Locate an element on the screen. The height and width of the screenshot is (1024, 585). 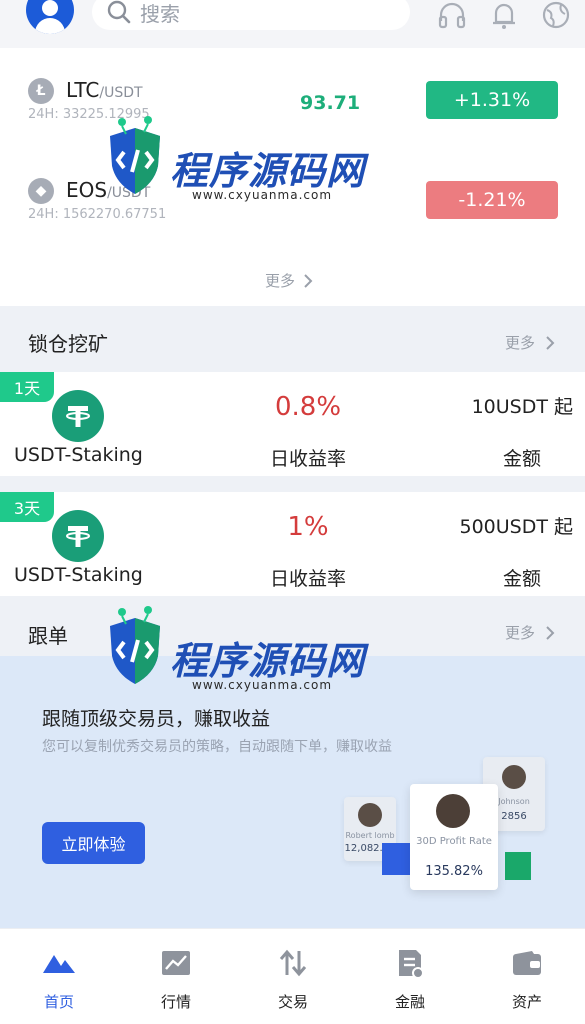
swap-arrows-icon is located at coordinates (293, 963).